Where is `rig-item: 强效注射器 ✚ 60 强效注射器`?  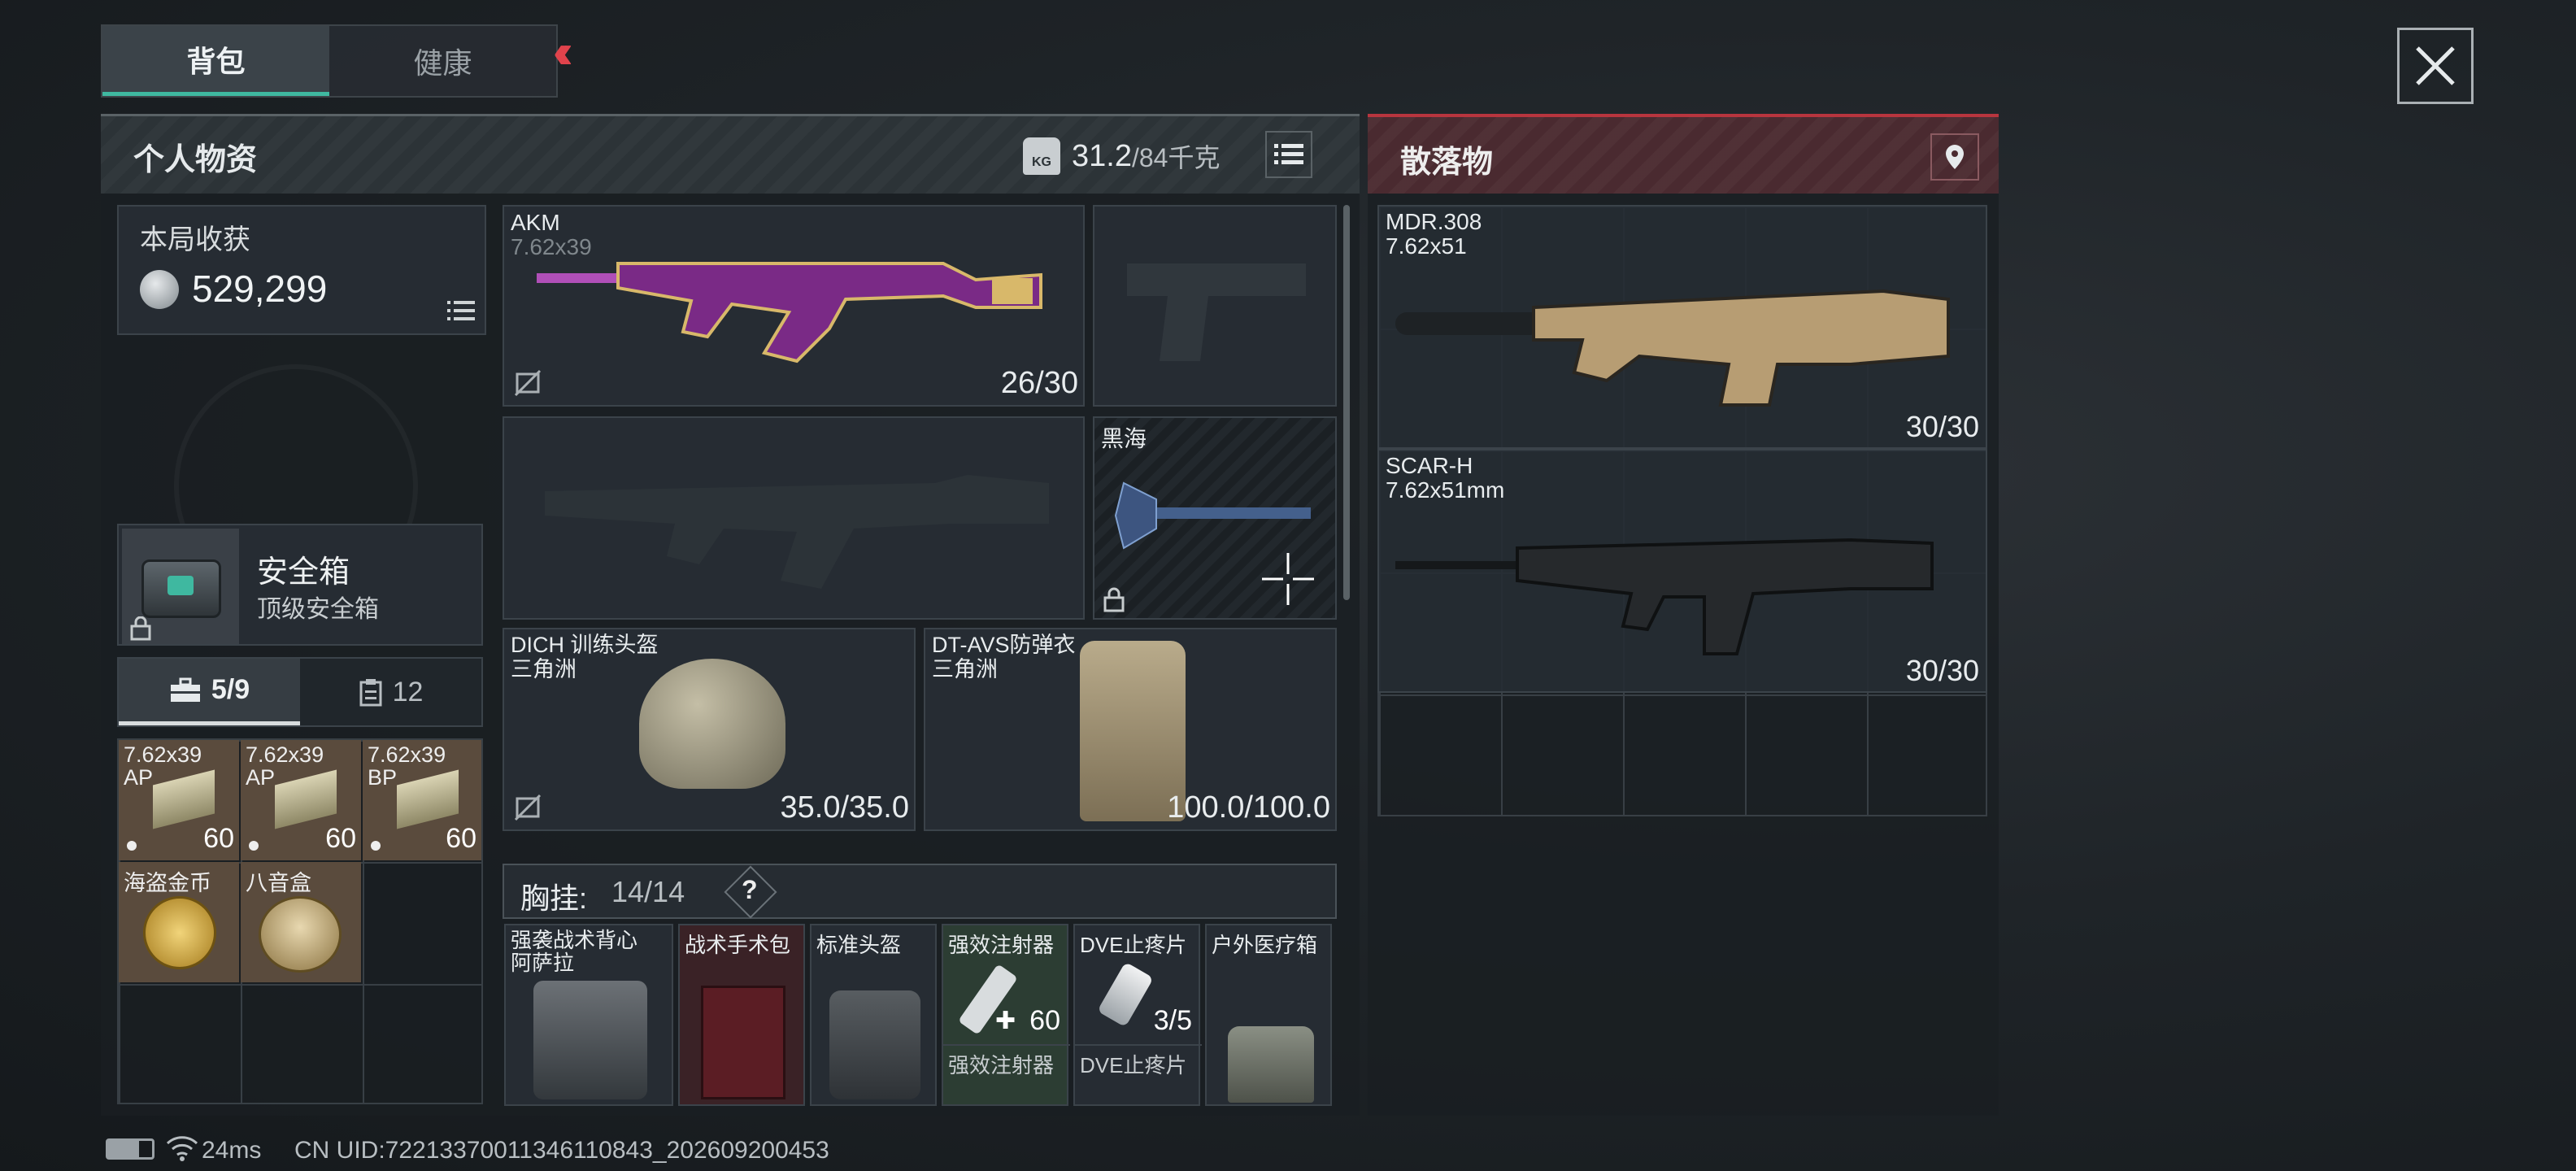
rig-item: 强效注射器 ✚ 60 强效注射器 is located at coordinates (1006, 1015).